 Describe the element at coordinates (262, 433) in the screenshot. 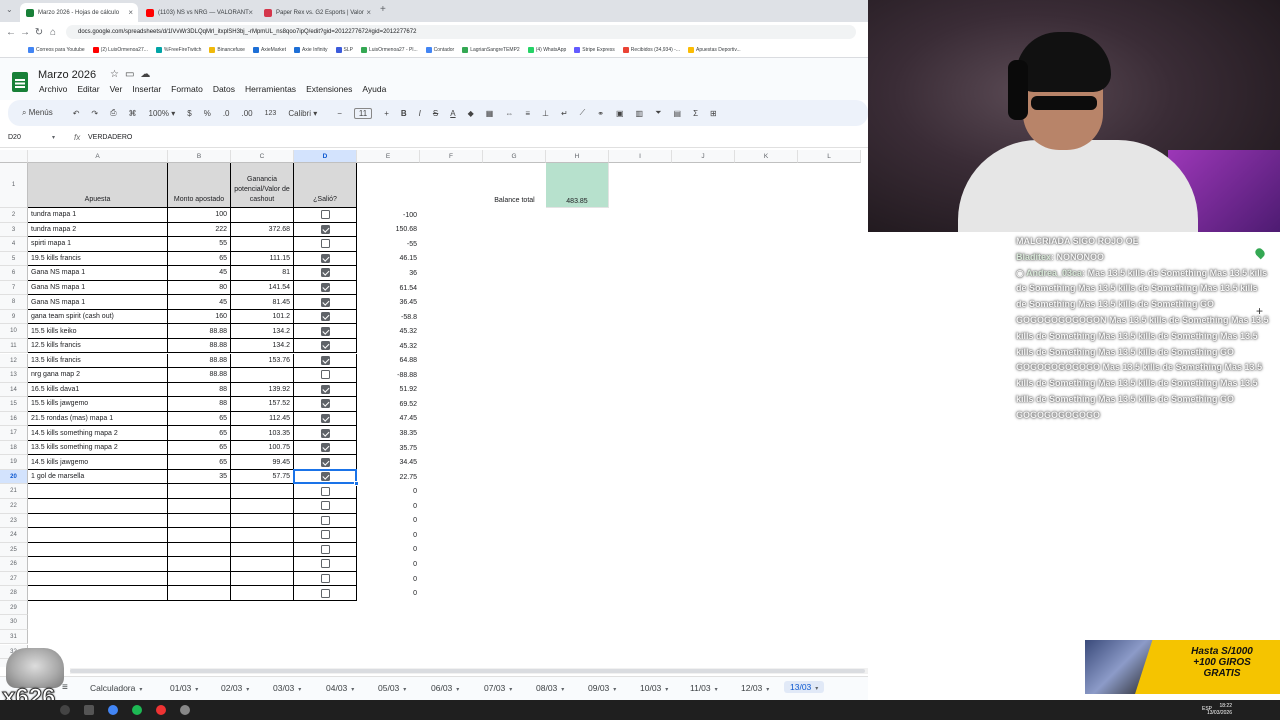

I see `cell-ganancia: 103.35` at that location.